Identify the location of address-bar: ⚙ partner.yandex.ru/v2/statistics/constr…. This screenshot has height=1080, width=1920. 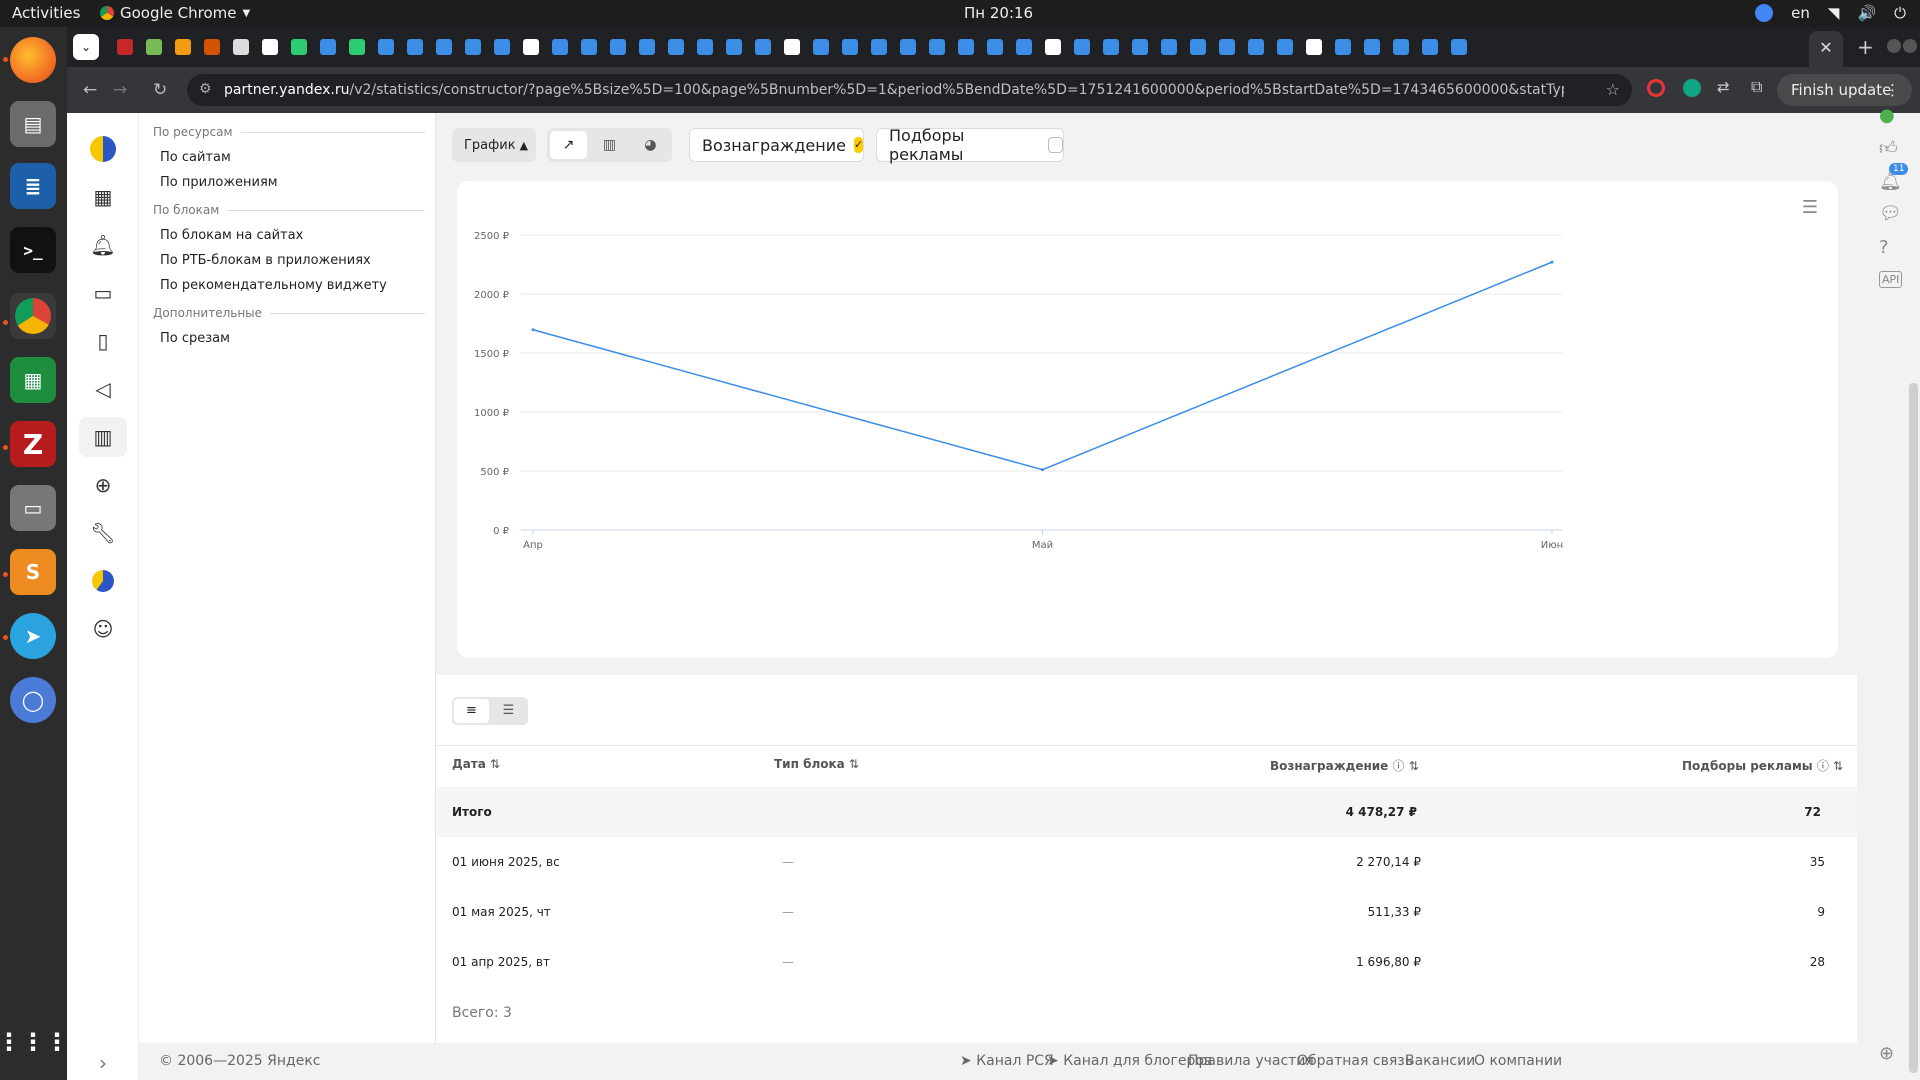
(909, 90).